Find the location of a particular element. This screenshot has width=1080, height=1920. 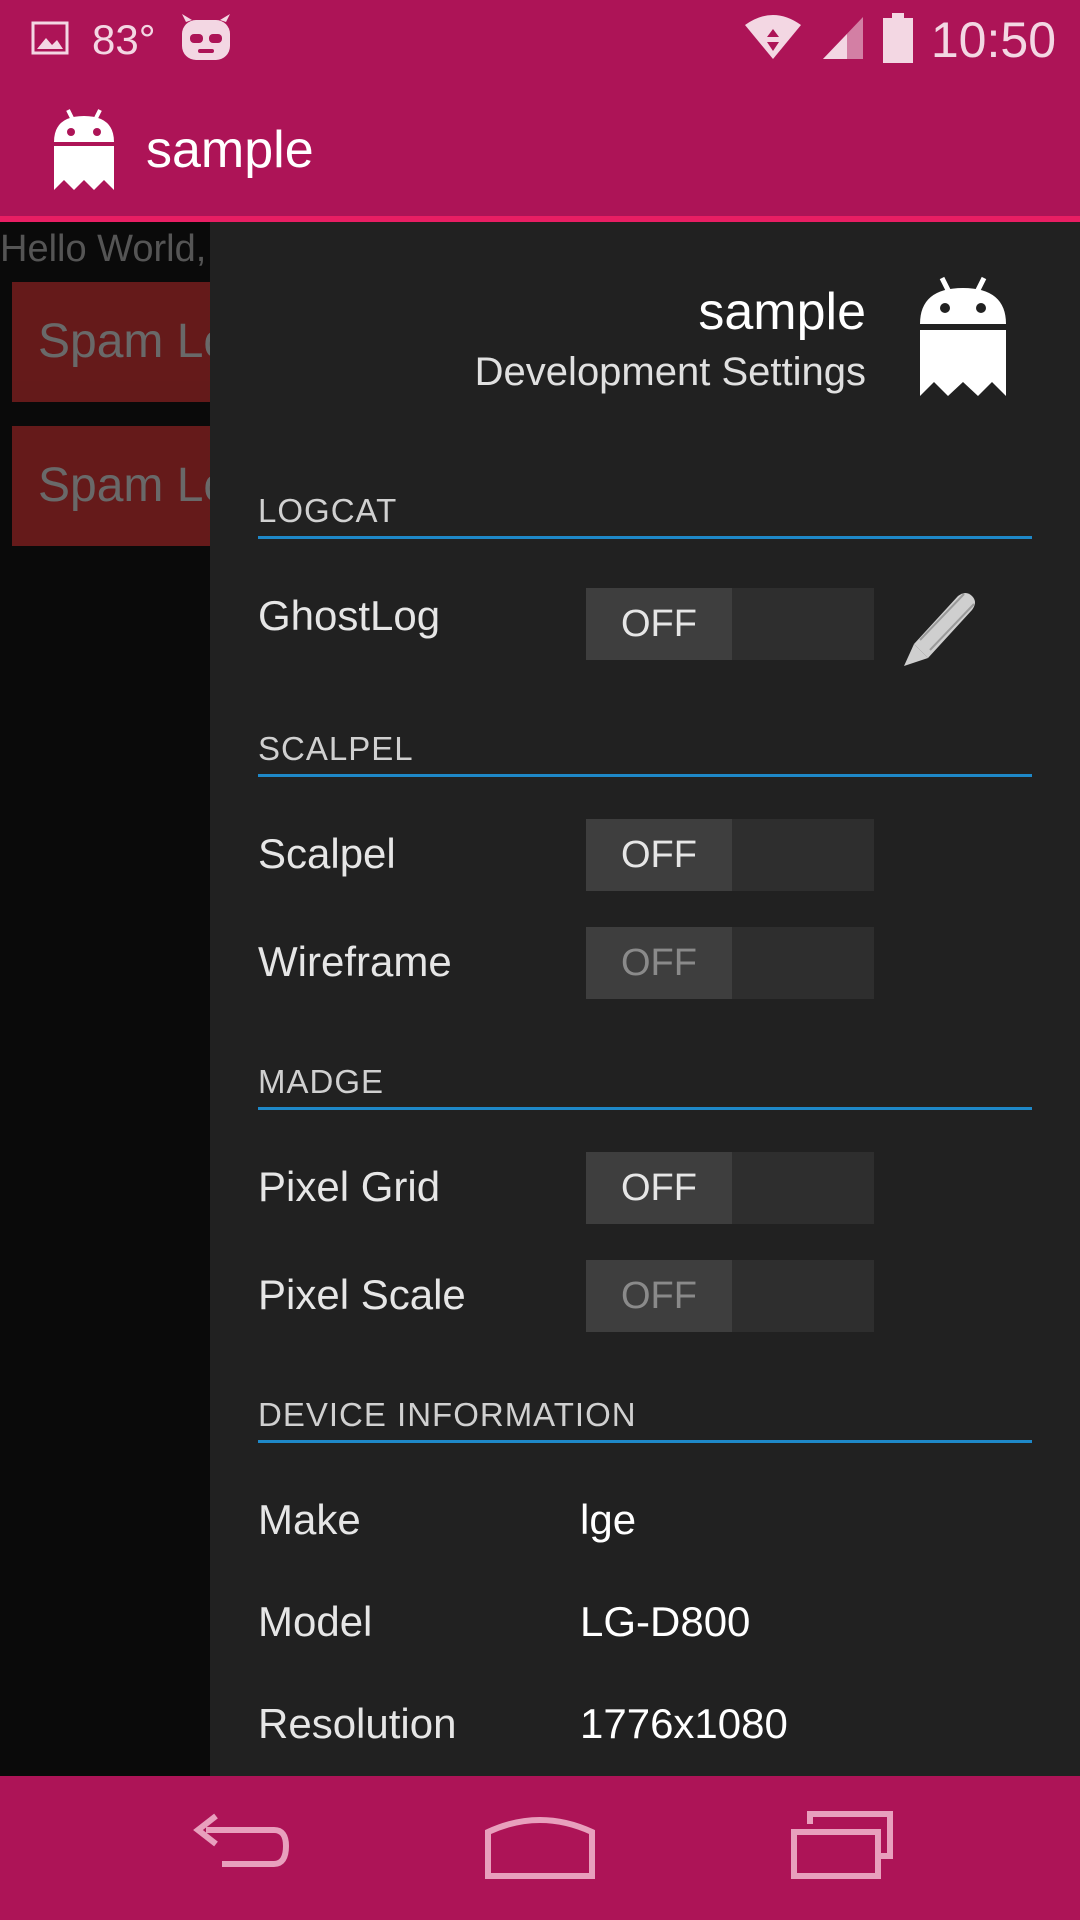

wireframe-toggle-state: OFF is located at coordinates (659, 963).